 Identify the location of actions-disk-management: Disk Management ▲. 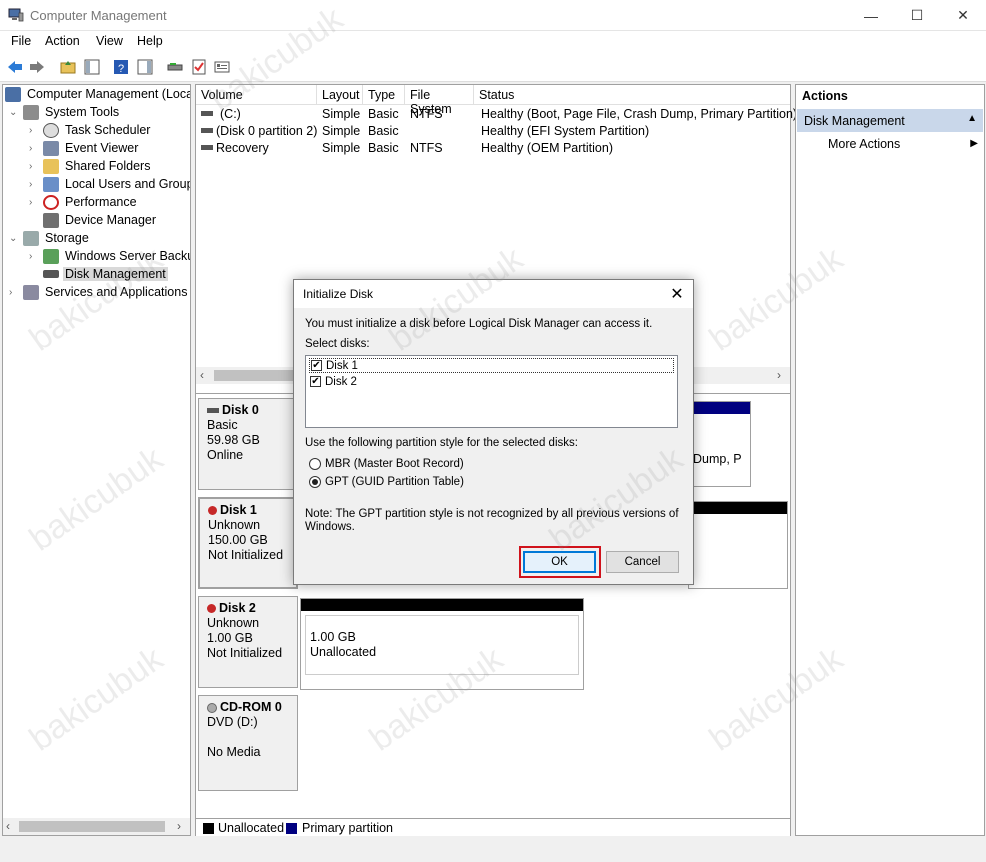
(890, 120).